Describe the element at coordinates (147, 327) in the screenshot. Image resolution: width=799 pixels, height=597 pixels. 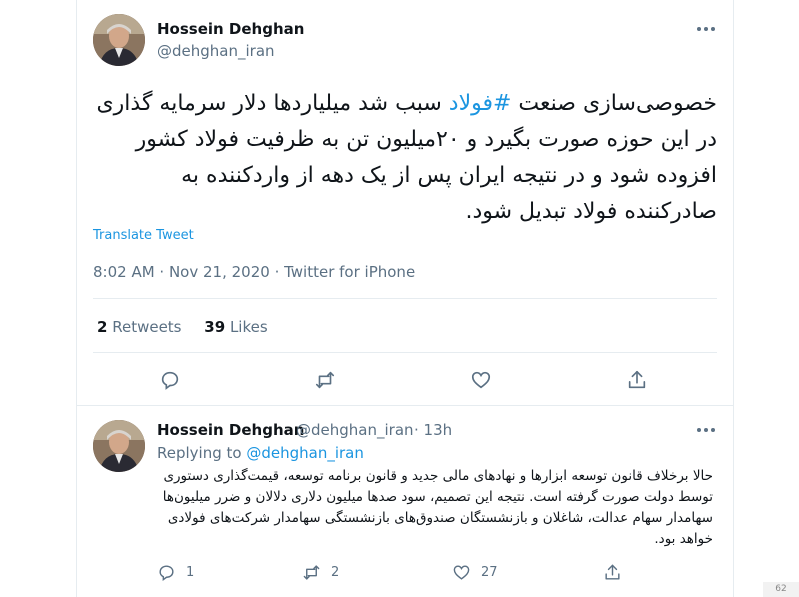
I see `retweets-label: Retweets` at that location.